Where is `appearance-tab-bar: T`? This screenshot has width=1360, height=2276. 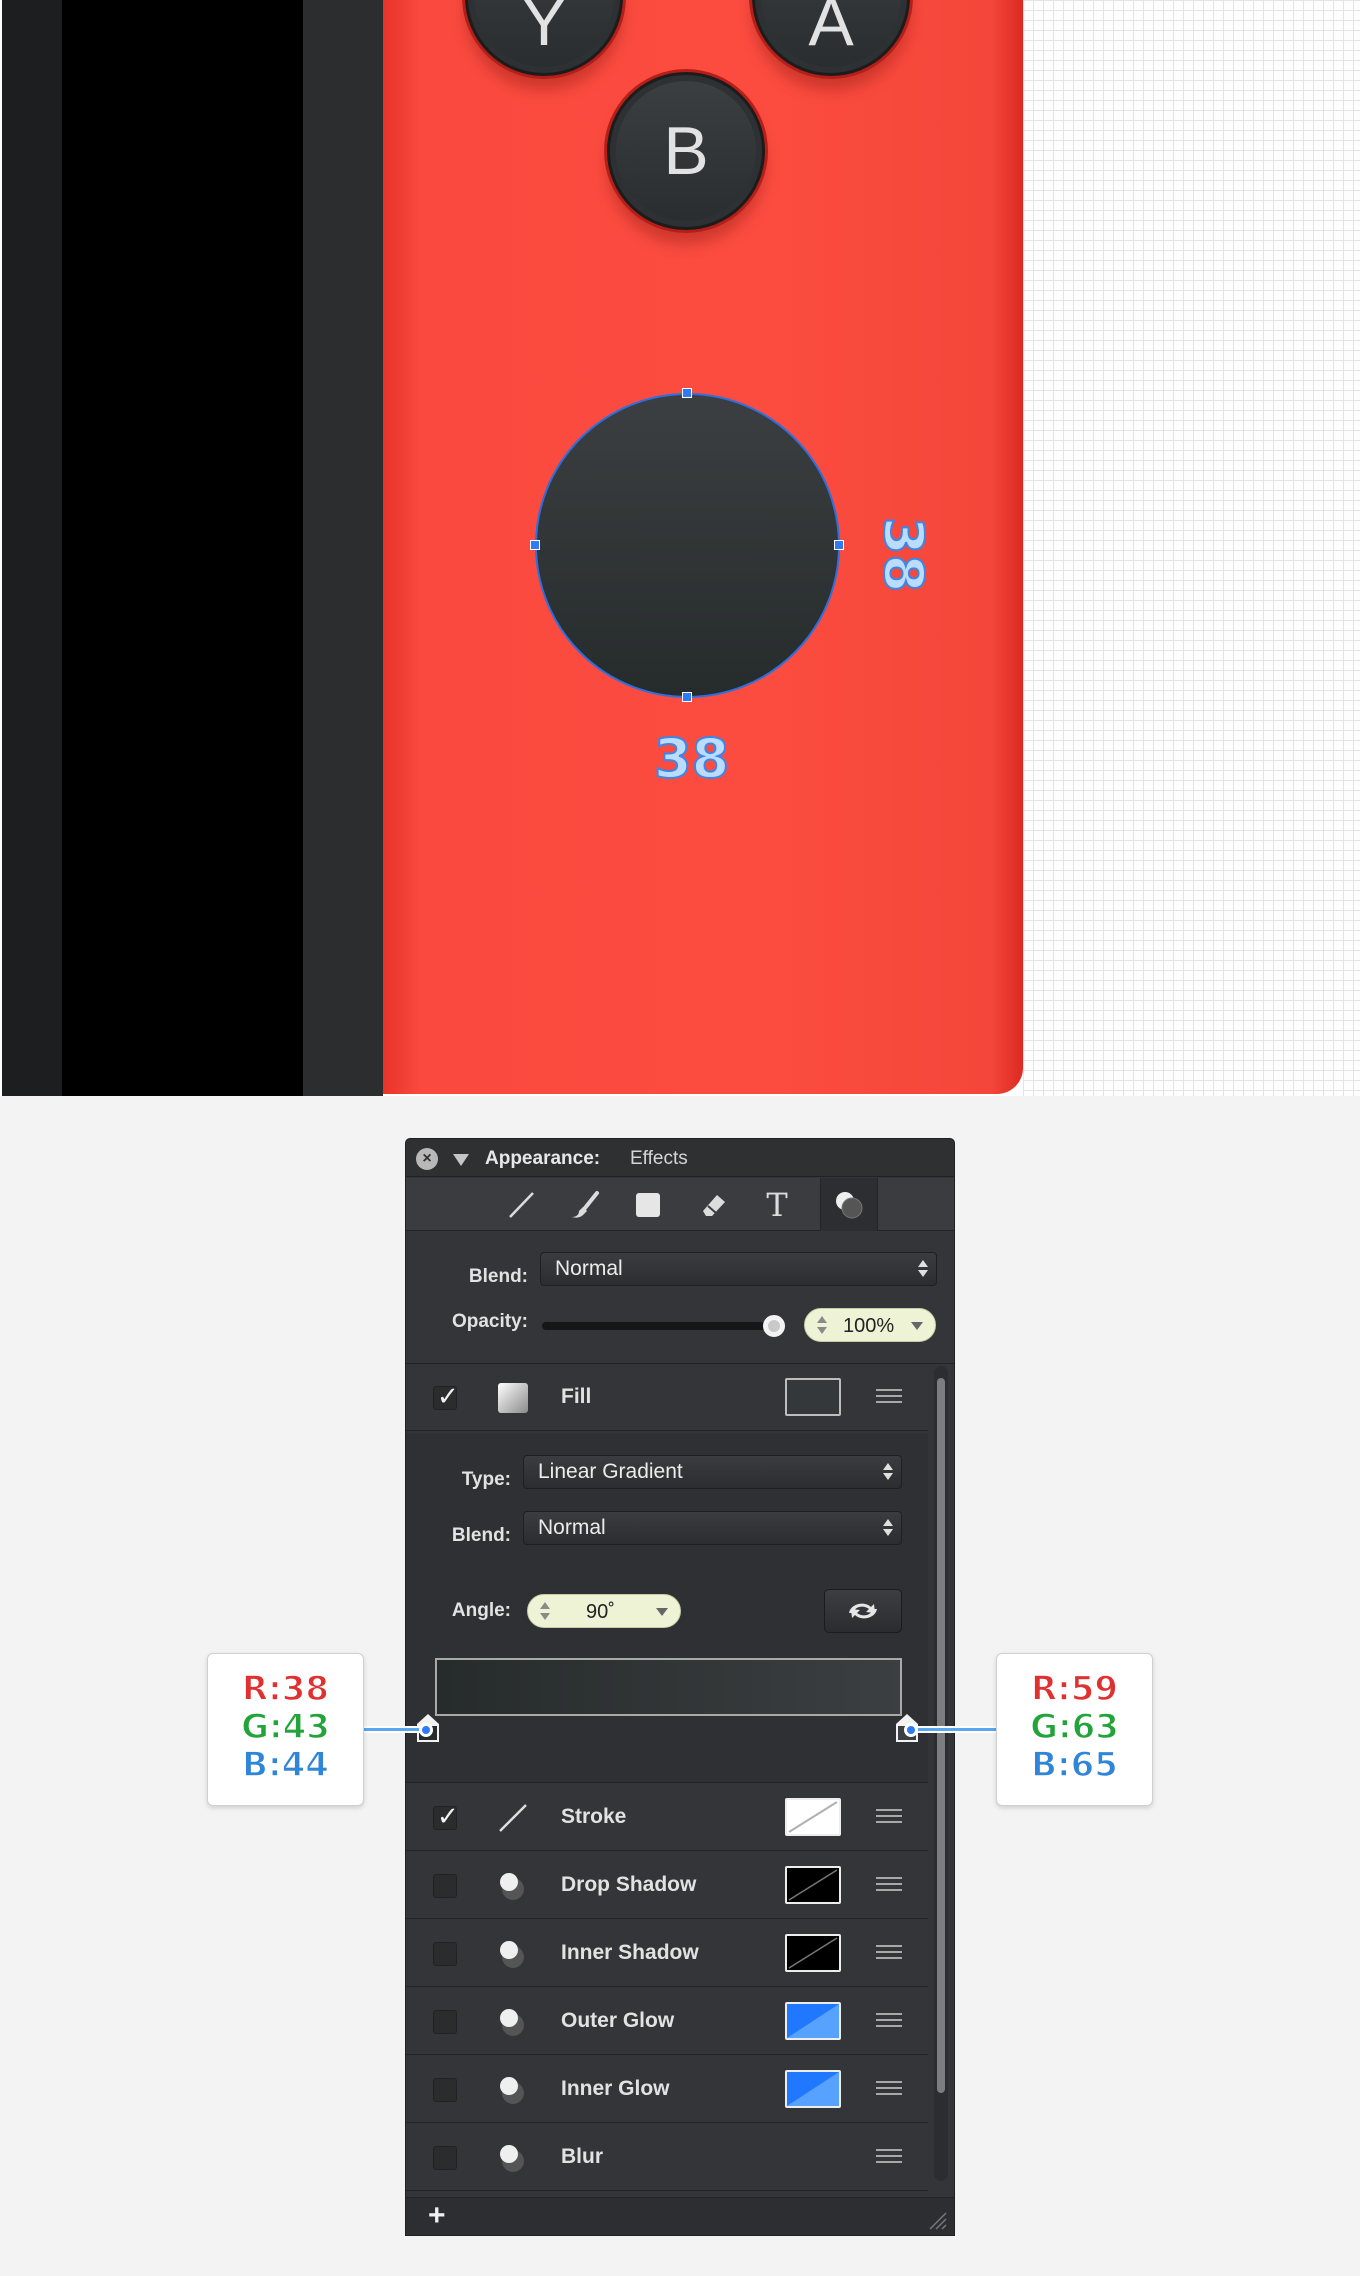 appearance-tab-bar: T is located at coordinates (680, 1204).